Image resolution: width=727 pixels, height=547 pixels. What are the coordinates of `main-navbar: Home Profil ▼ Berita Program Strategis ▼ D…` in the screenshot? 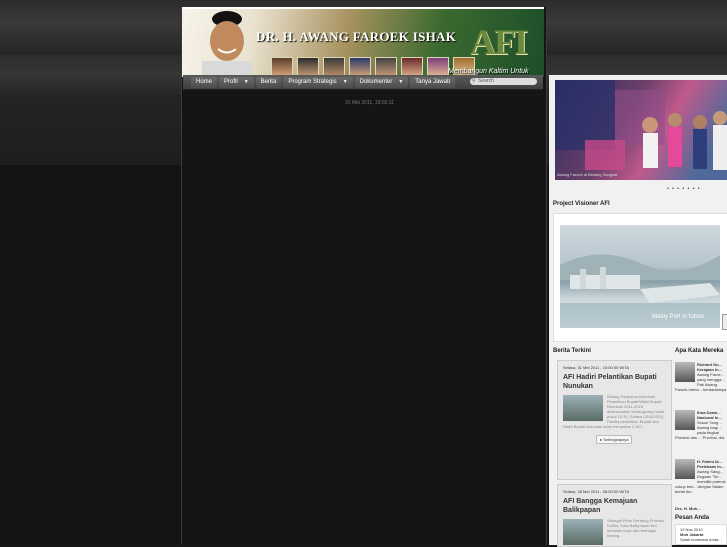 It's located at (363, 82).